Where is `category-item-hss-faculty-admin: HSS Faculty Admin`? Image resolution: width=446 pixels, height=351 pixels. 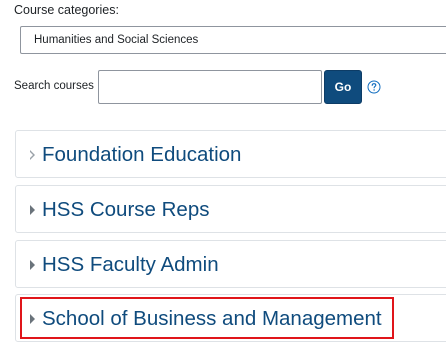
category-item-hss-faculty-admin: HSS Faculty Admin is located at coordinates (230, 264).